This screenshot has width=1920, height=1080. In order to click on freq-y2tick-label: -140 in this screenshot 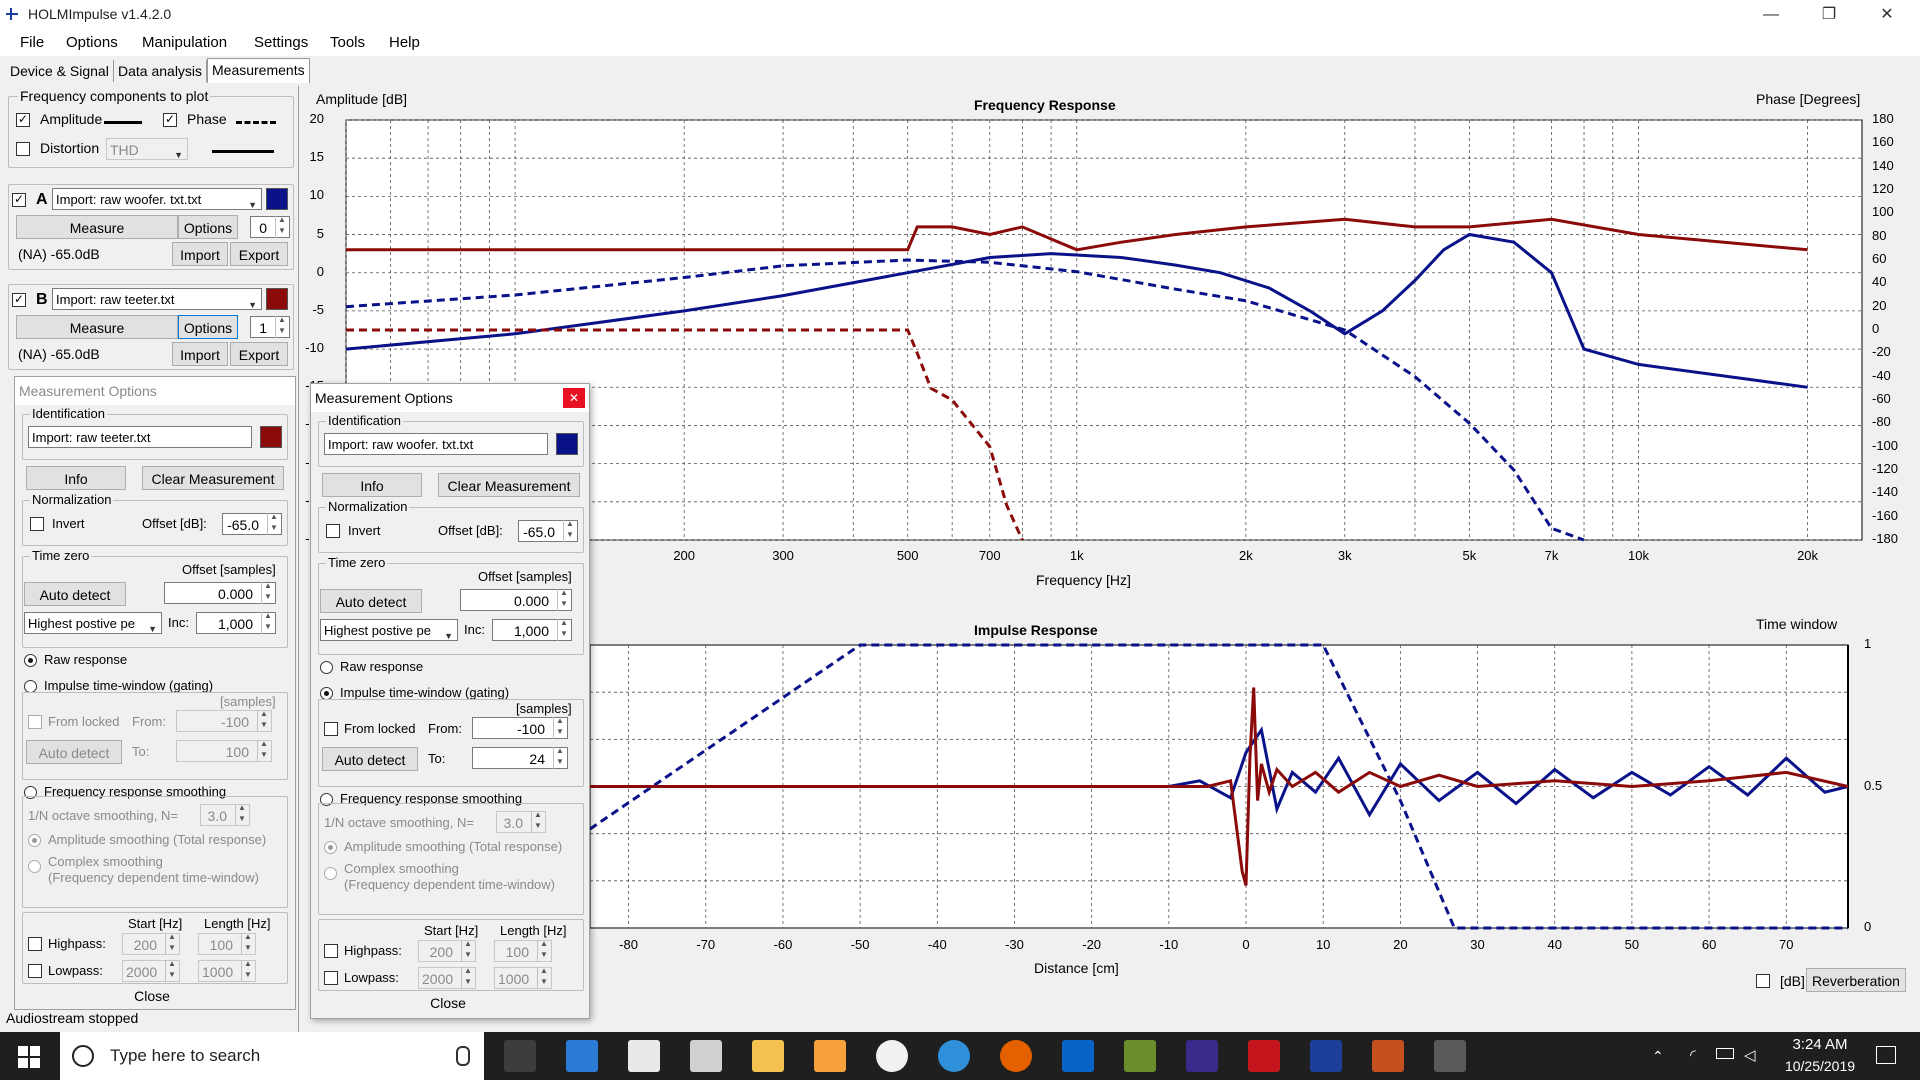, I will do `click(1885, 492)`.